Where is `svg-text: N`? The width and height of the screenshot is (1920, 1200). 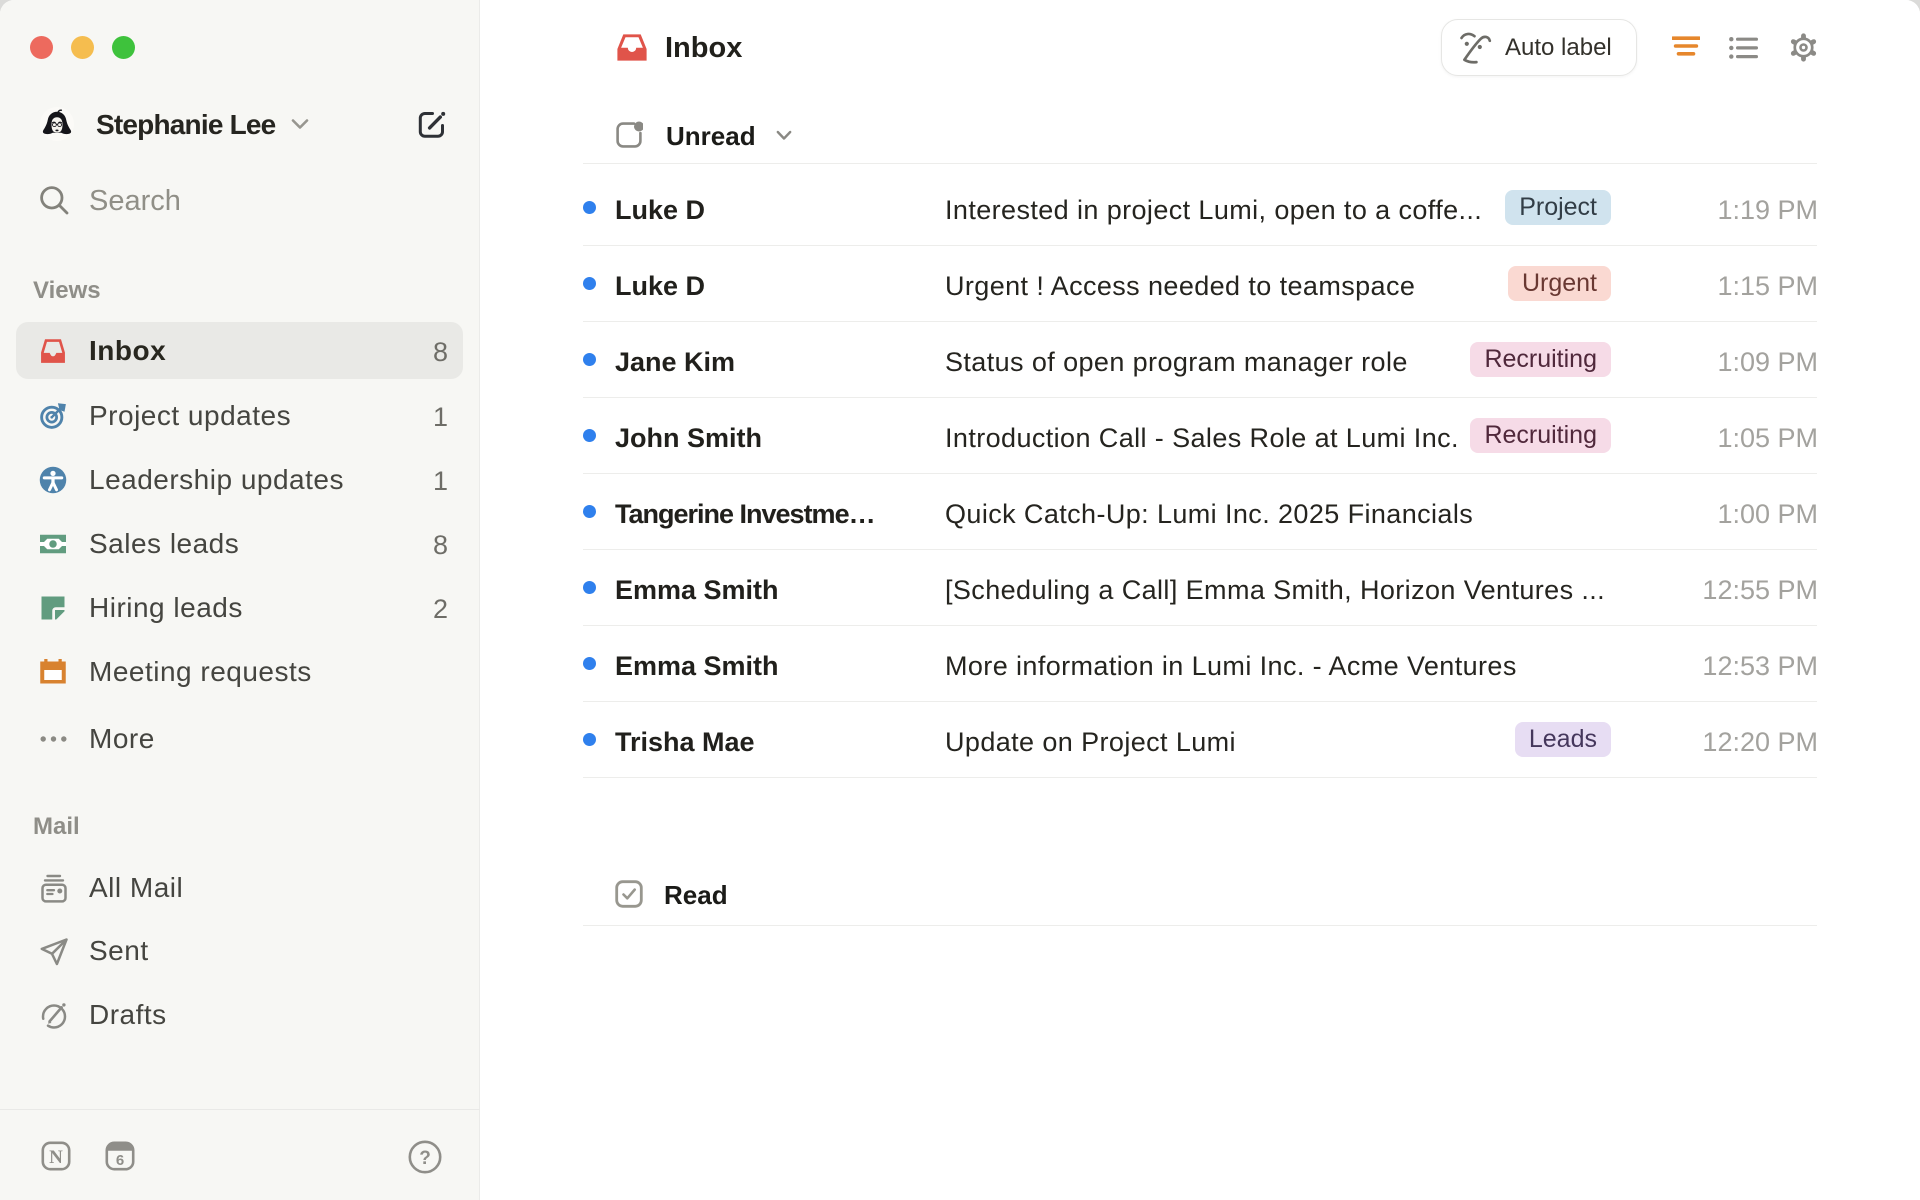 svg-text: N is located at coordinates (56, 1157).